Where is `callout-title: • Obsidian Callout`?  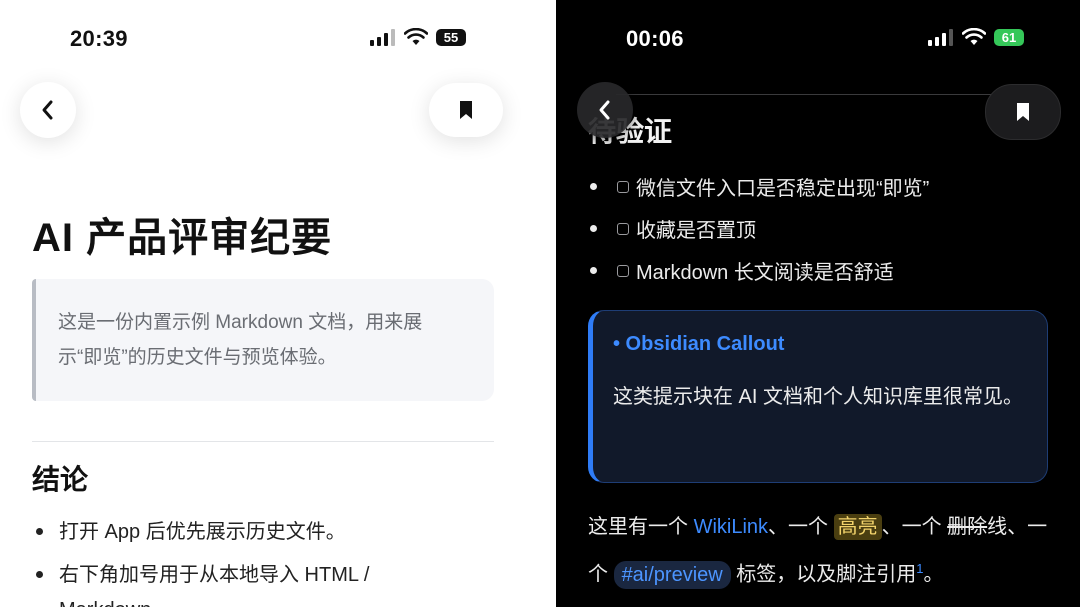
callout-title: • Obsidian Callout is located at coordinates (699, 344).